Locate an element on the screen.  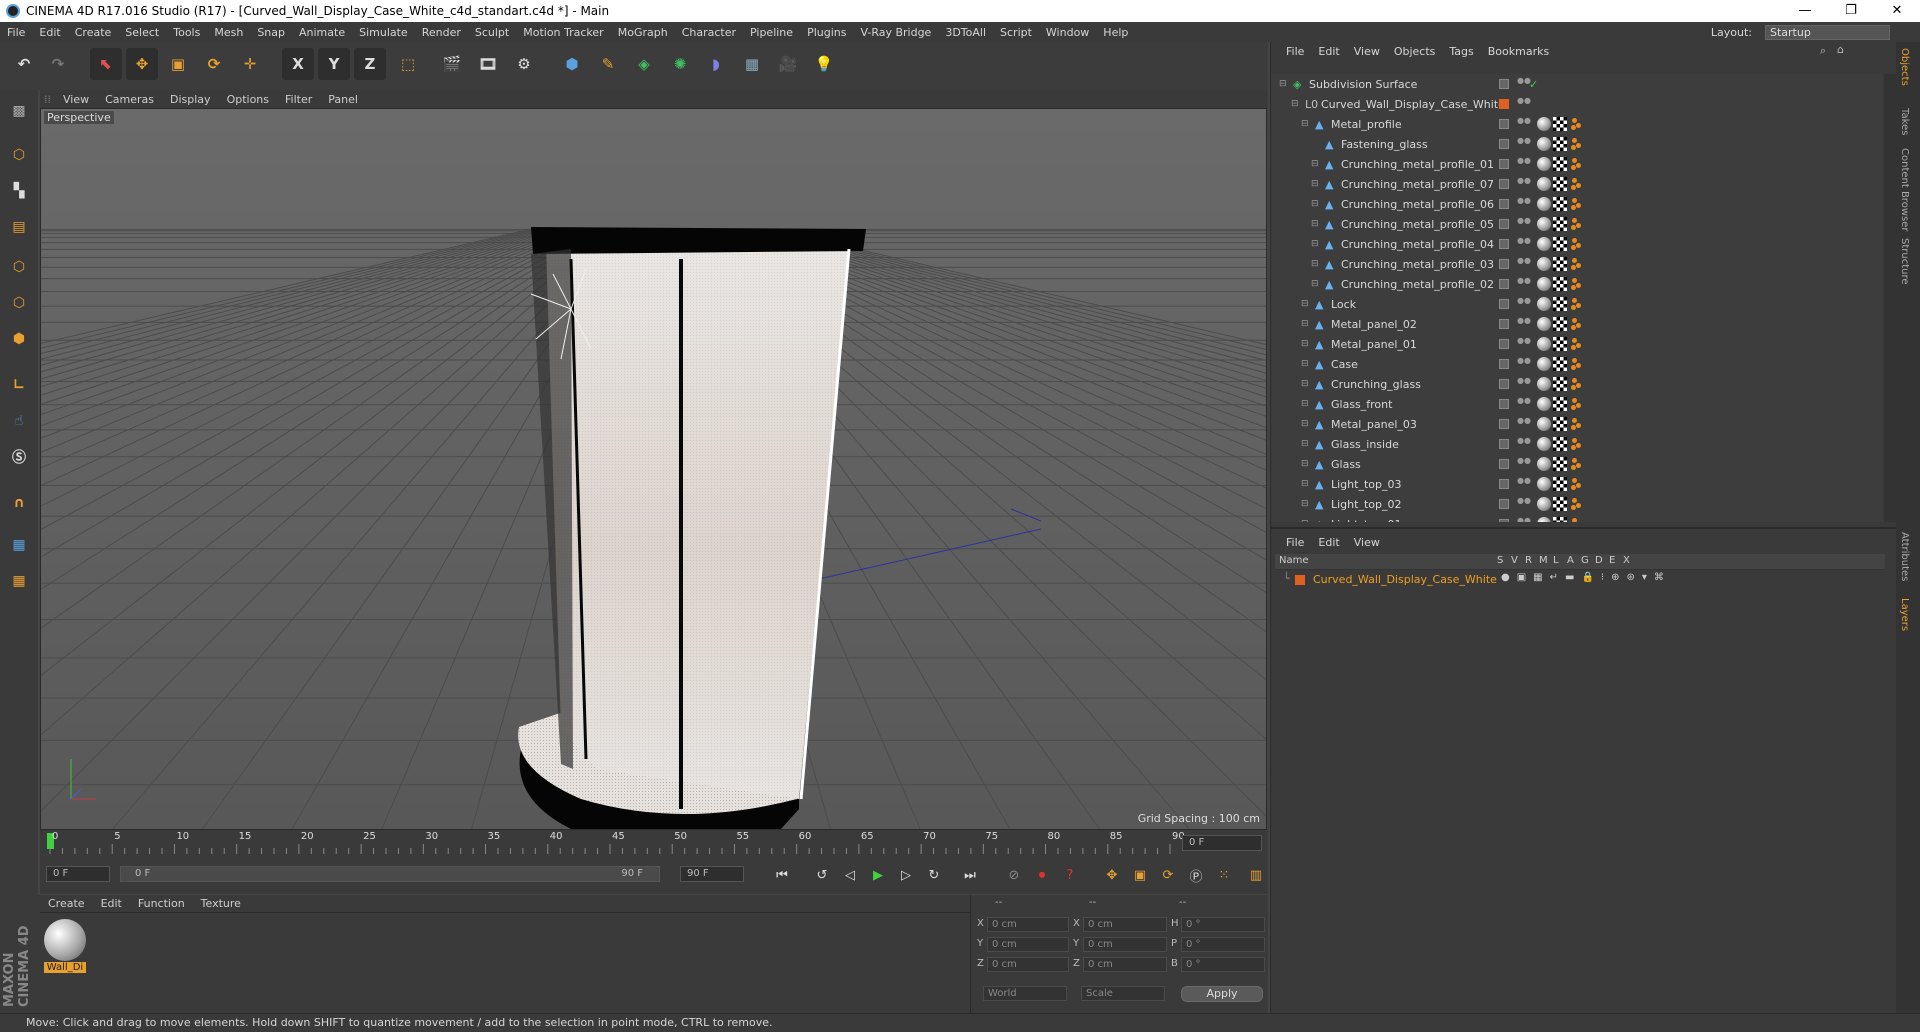
object-name: Curved_Wall_Display_Case_White is located at coordinates (1413, 104).